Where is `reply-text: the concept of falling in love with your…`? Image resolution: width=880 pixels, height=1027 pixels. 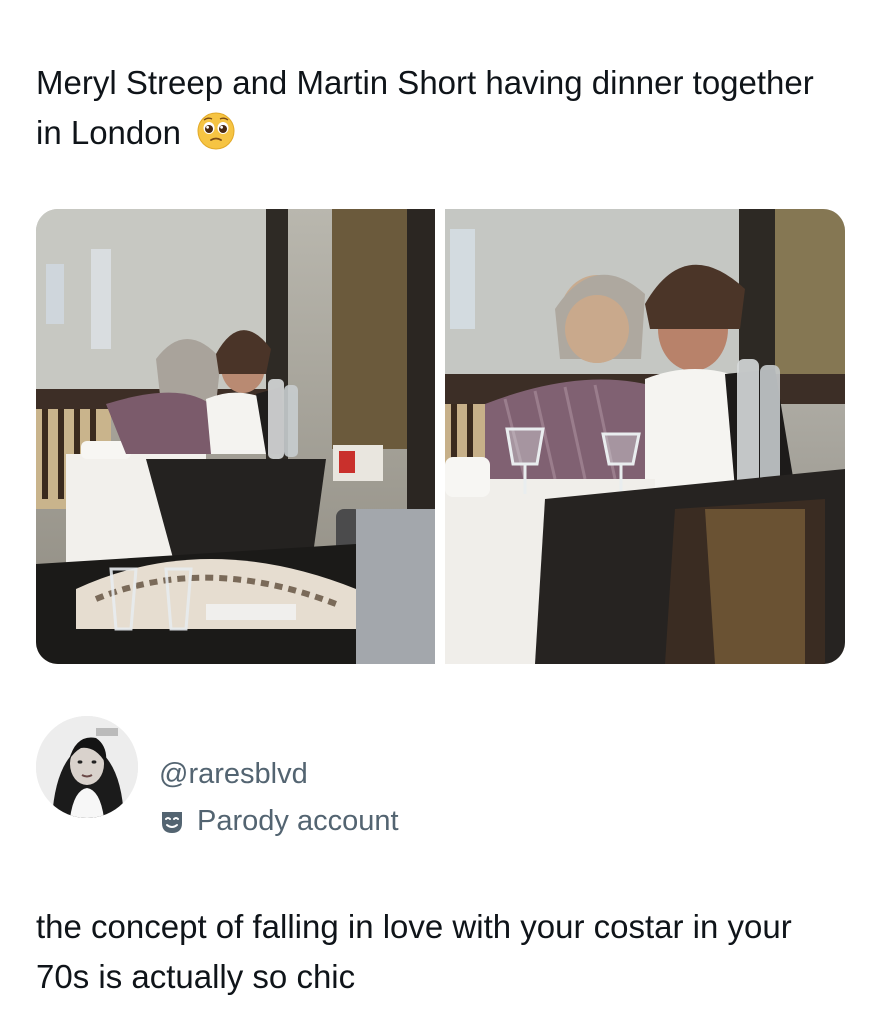
reply-text: the concept of falling in love with your… is located at coordinates (414, 951).